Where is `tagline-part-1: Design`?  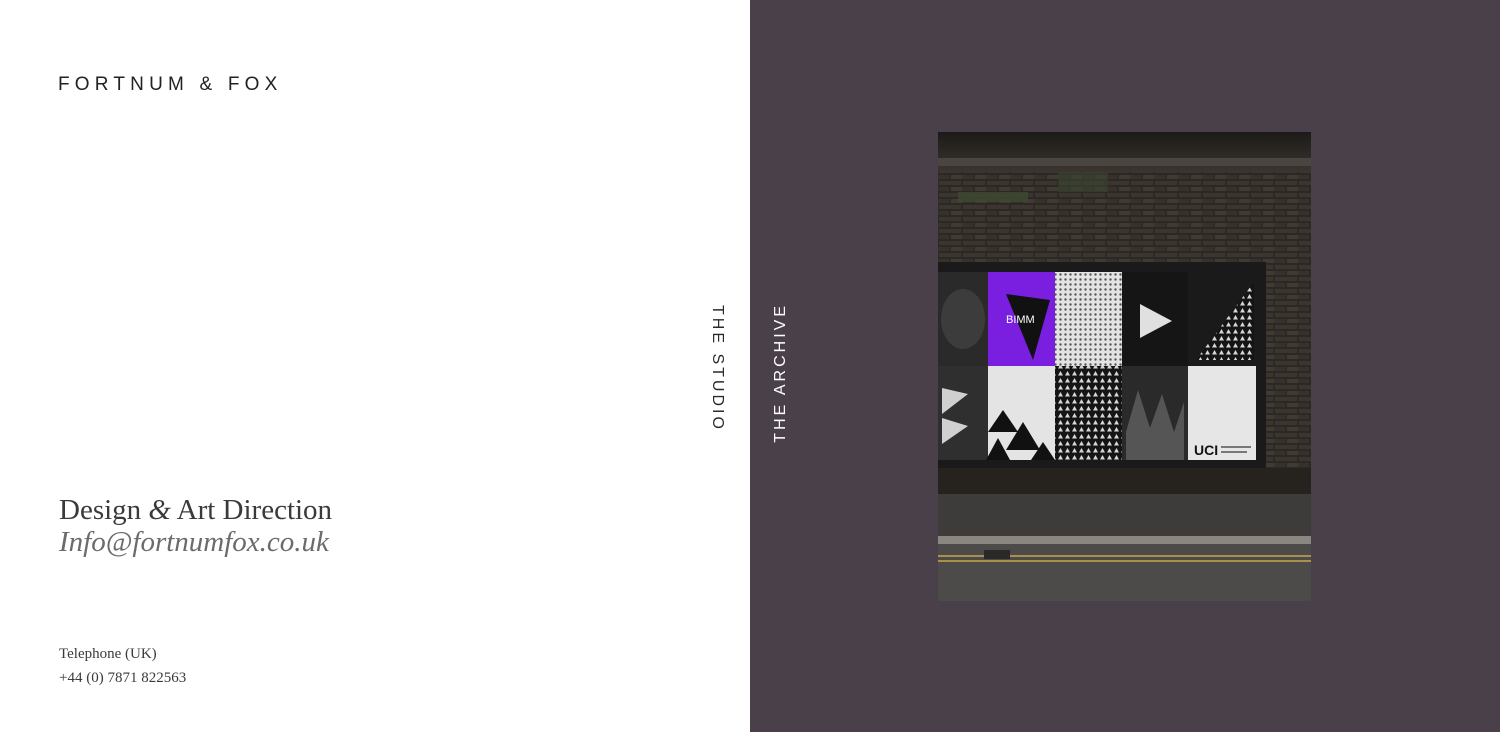 tagline-part-1: Design is located at coordinates (104, 510).